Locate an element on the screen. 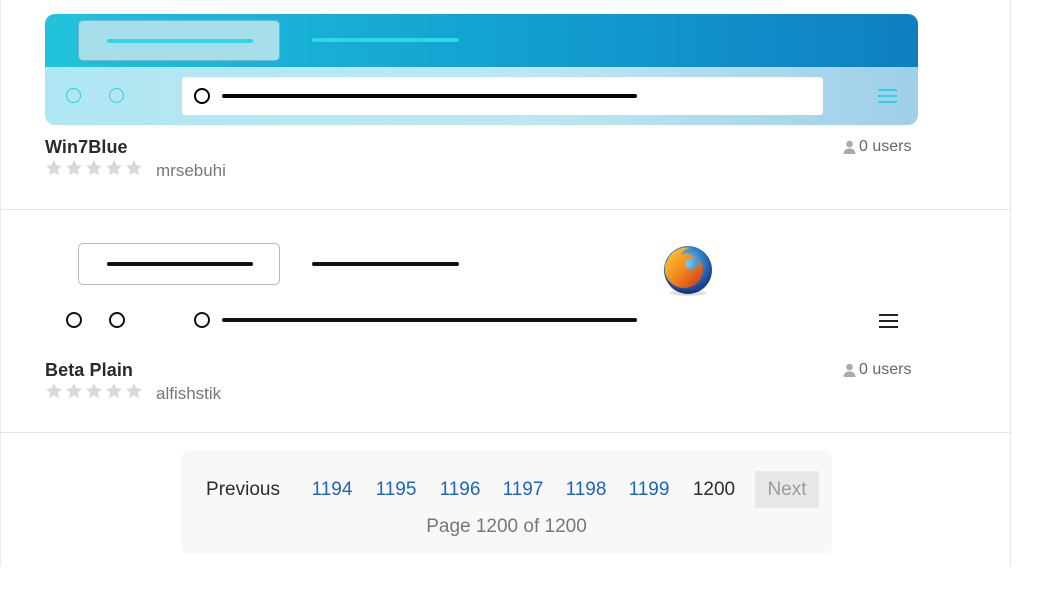 The height and width of the screenshot is (592, 1043). preview-toolbar is located at coordinates (481, 96).